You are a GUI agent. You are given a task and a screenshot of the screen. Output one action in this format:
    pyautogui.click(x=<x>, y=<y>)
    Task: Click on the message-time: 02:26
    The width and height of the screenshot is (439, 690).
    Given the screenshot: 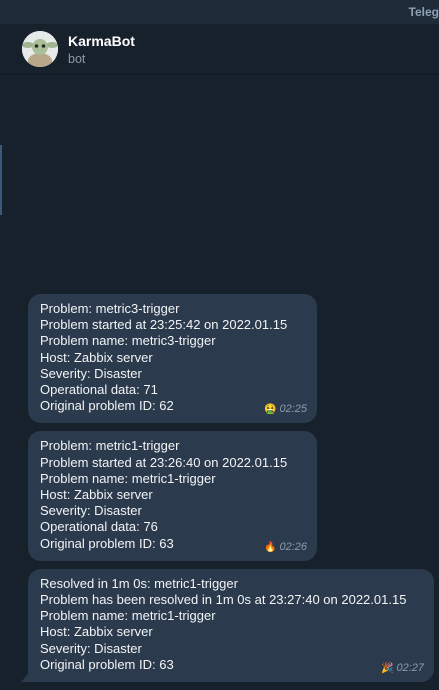 What is the action you would take?
    pyautogui.click(x=293, y=546)
    